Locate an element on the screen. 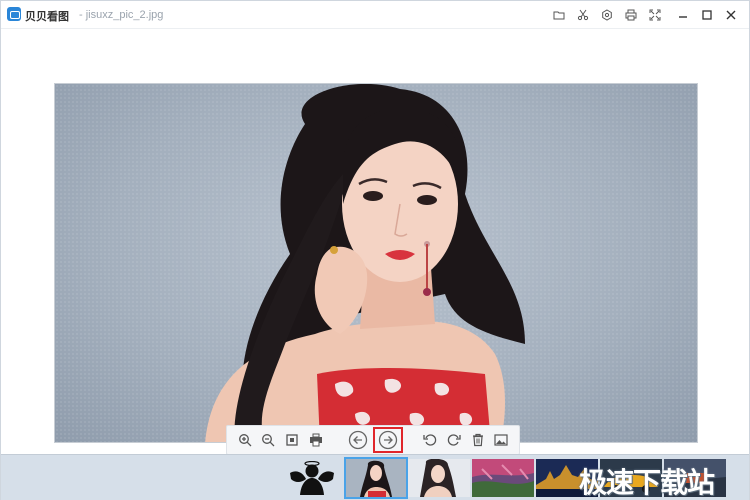 The height and width of the screenshot is (500, 750). delete-button is located at coordinates (478, 440).